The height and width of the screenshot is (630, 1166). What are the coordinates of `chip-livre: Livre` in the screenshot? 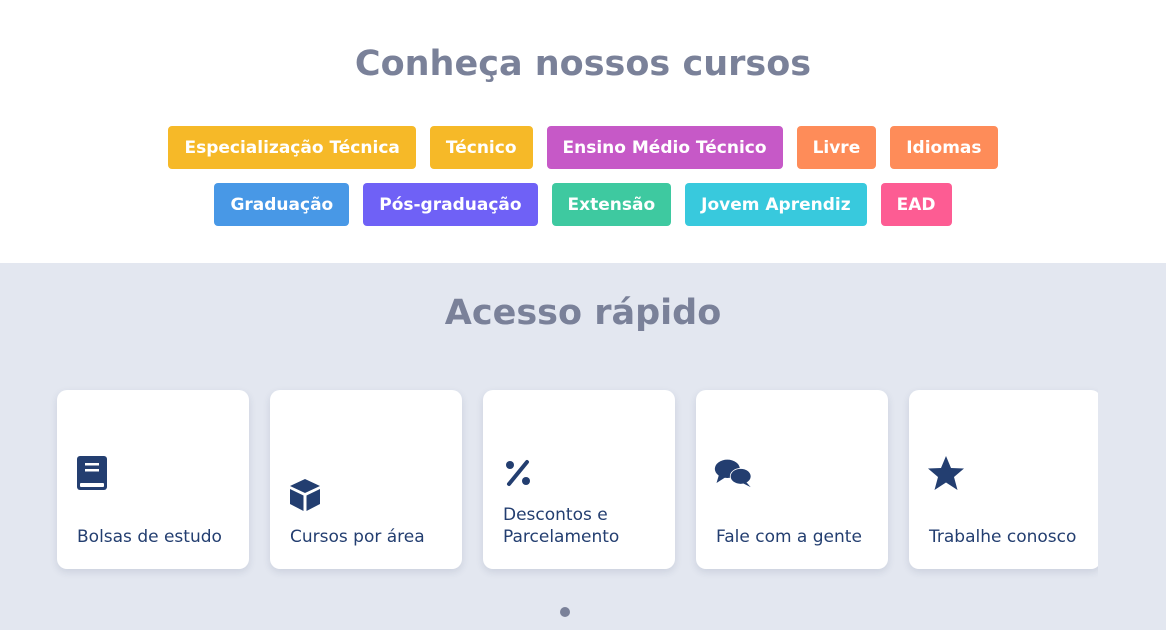 It's located at (836, 147).